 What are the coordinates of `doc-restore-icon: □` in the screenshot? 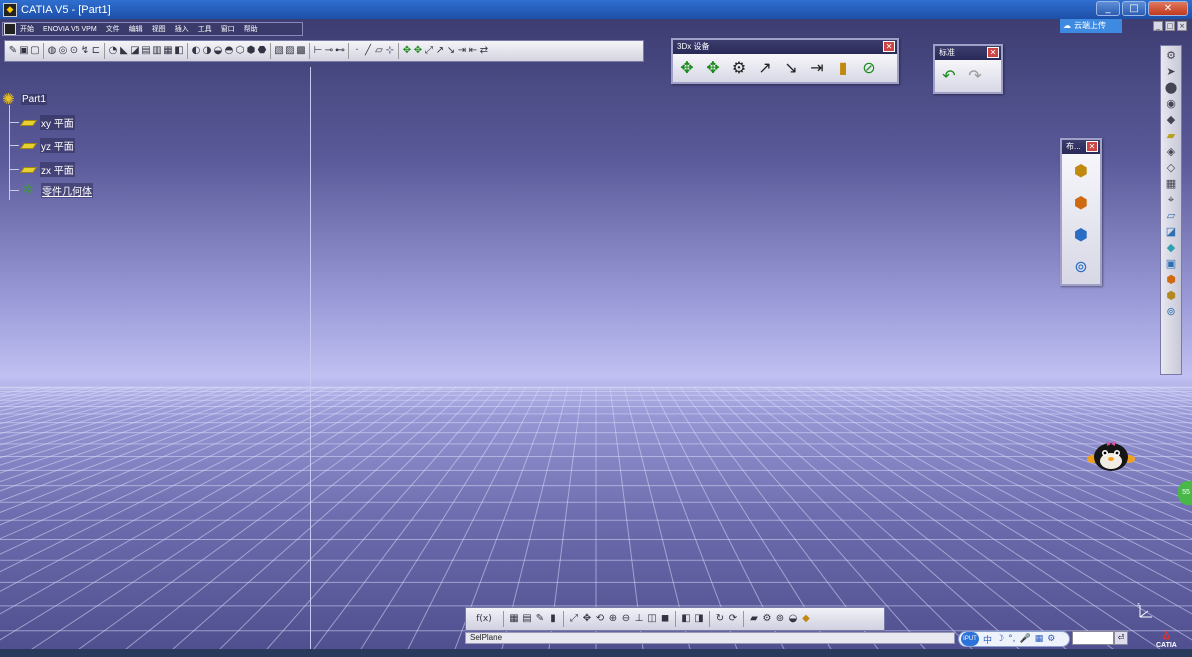 It's located at (1170, 26).